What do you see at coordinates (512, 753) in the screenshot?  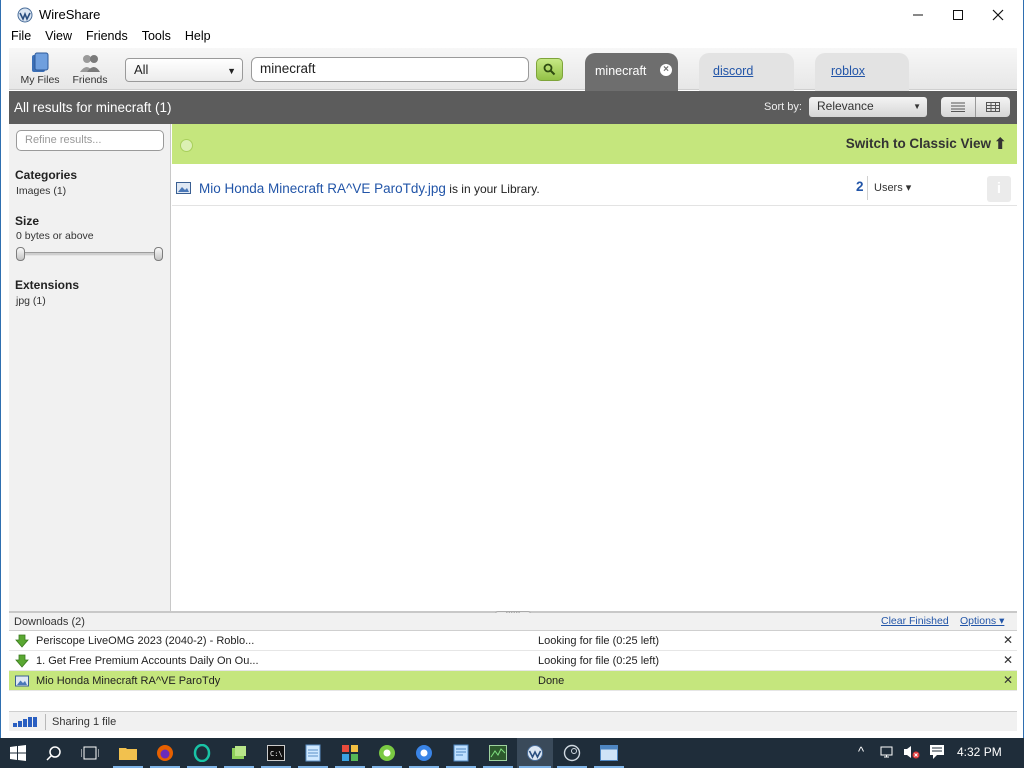 I see `windows-taskbar: C:\ ^ 4:32 PM` at bounding box center [512, 753].